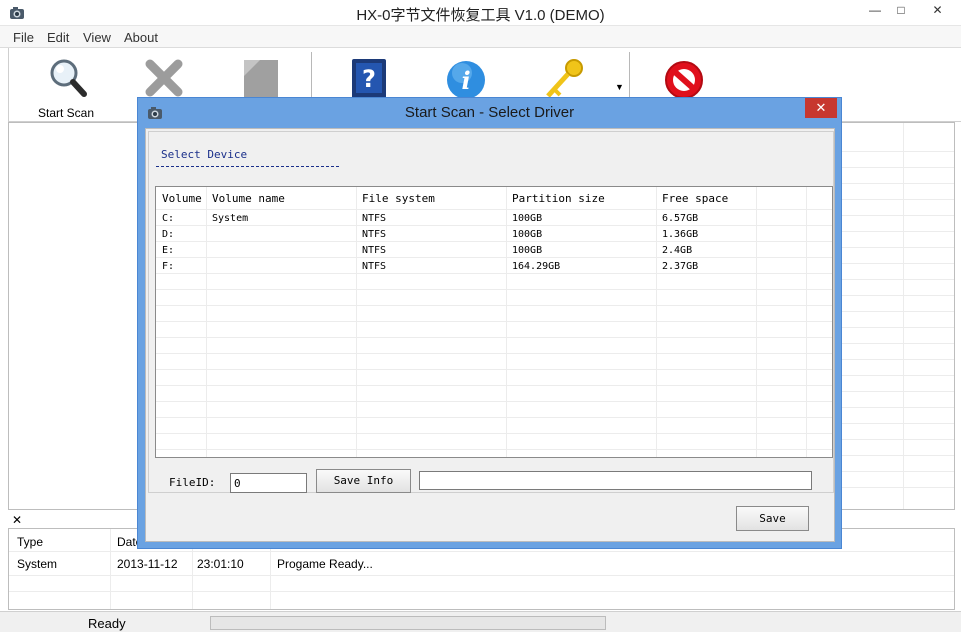  I want to click on maximize-button: □, so click(901, 10).